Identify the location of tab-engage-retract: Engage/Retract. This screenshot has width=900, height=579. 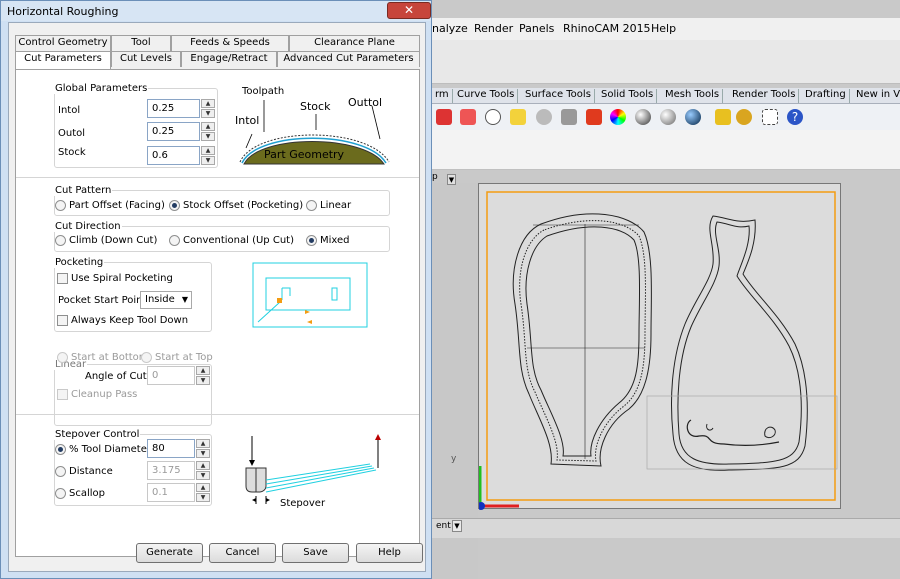
(229, 59).